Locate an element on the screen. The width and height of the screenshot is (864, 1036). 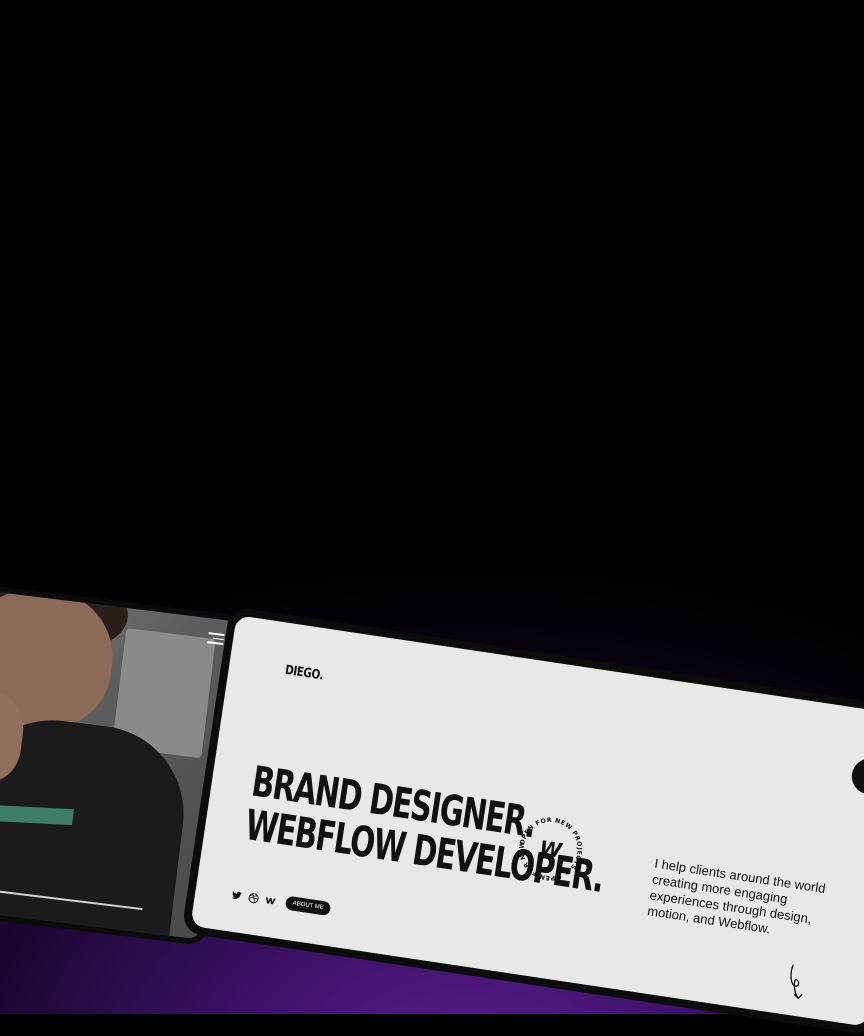
webflow-icon is located at coordinates (270, 900).